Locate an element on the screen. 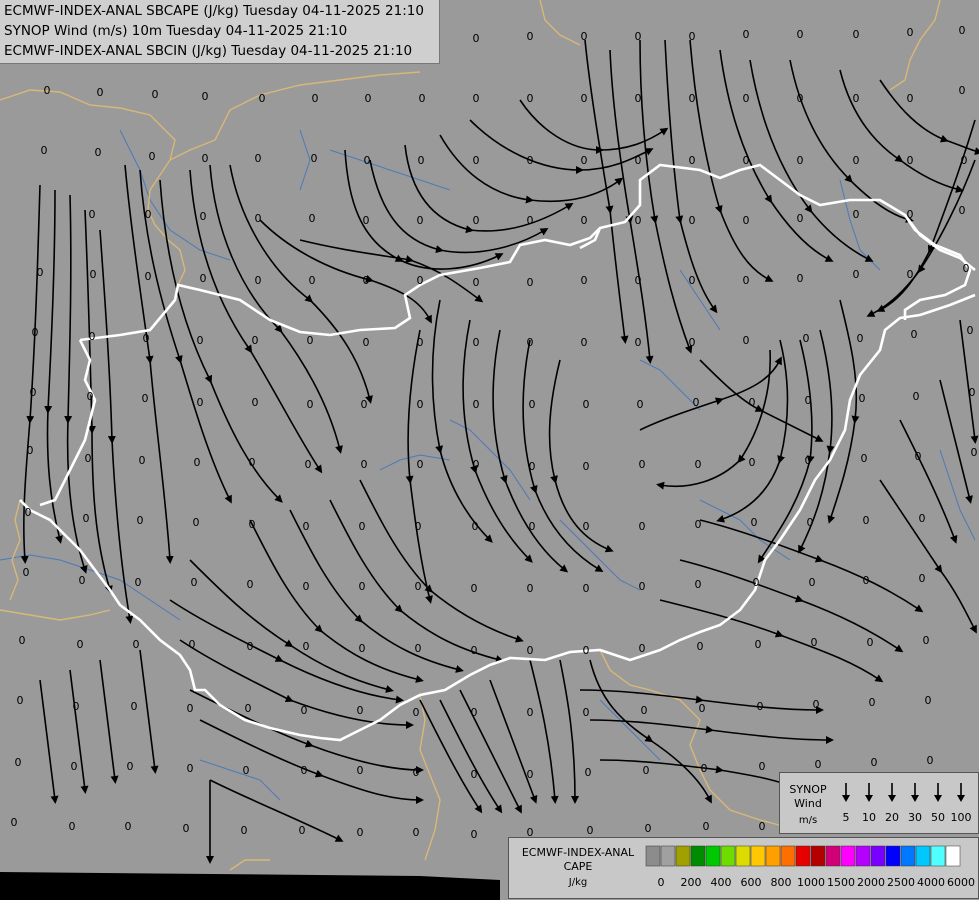  wind-legend-speed-label: 100 is located at coordinates (961, 817).